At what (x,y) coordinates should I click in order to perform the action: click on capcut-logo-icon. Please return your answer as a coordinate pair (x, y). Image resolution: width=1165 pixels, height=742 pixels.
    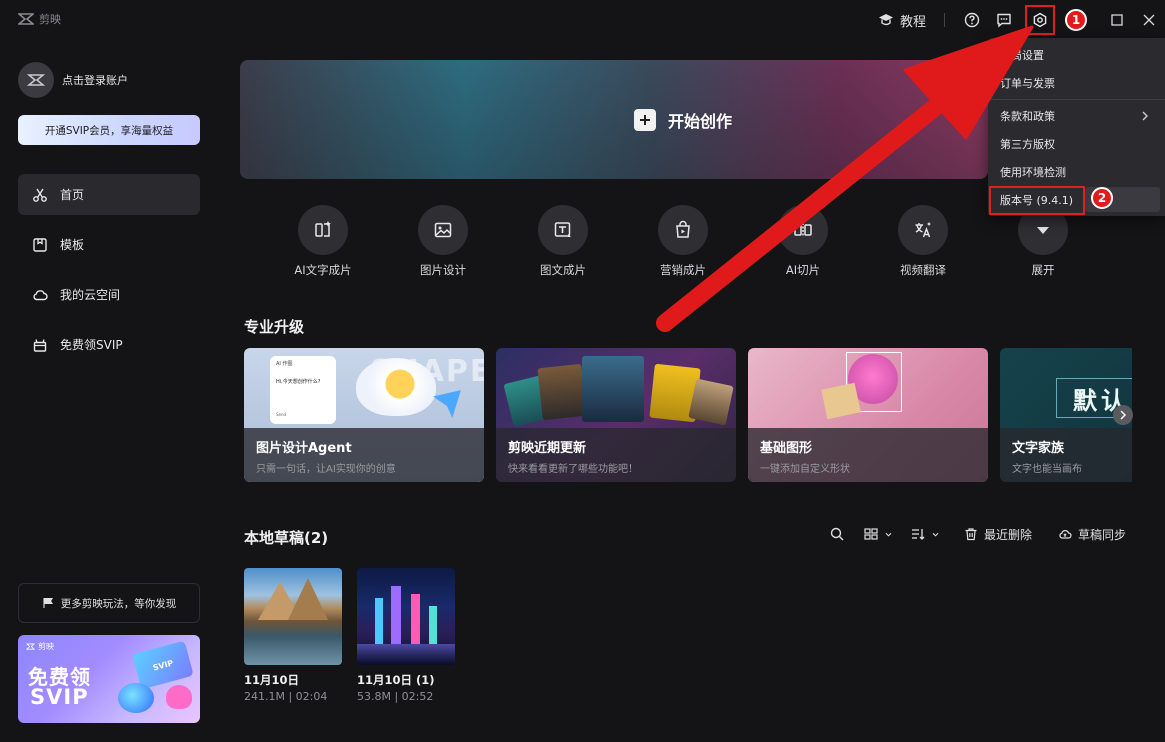
    Looking at the image, I should click on (26, 19).